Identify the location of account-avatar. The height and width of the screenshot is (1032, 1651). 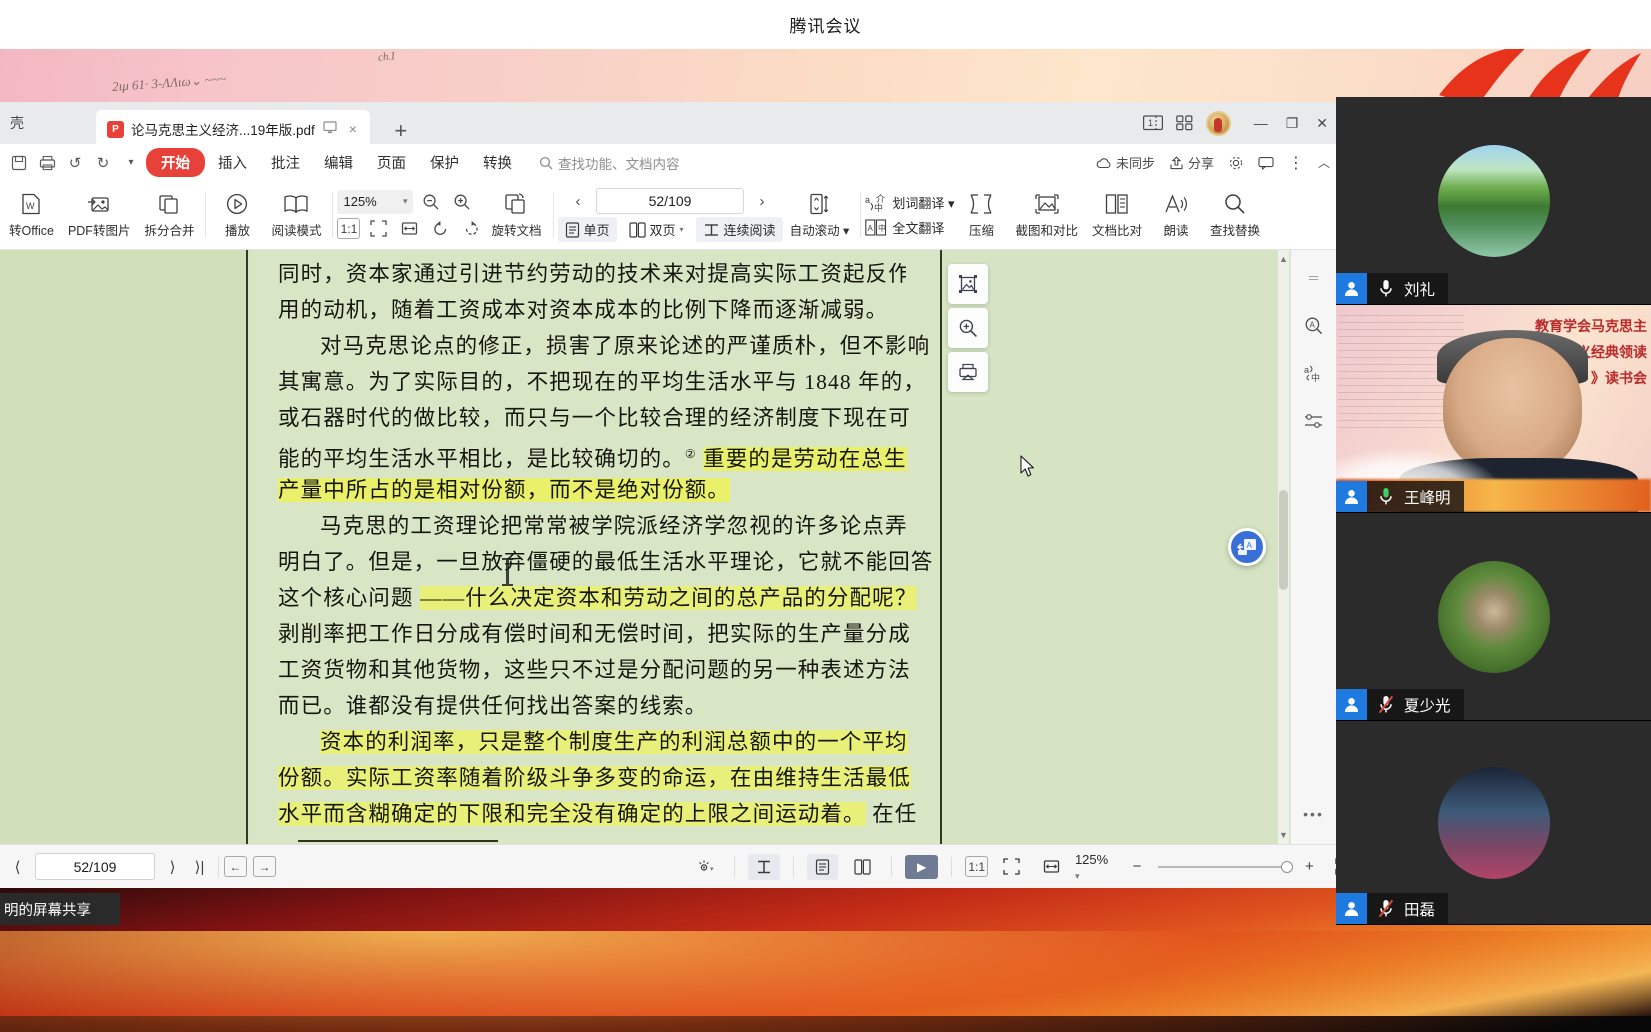
(1218, 123).